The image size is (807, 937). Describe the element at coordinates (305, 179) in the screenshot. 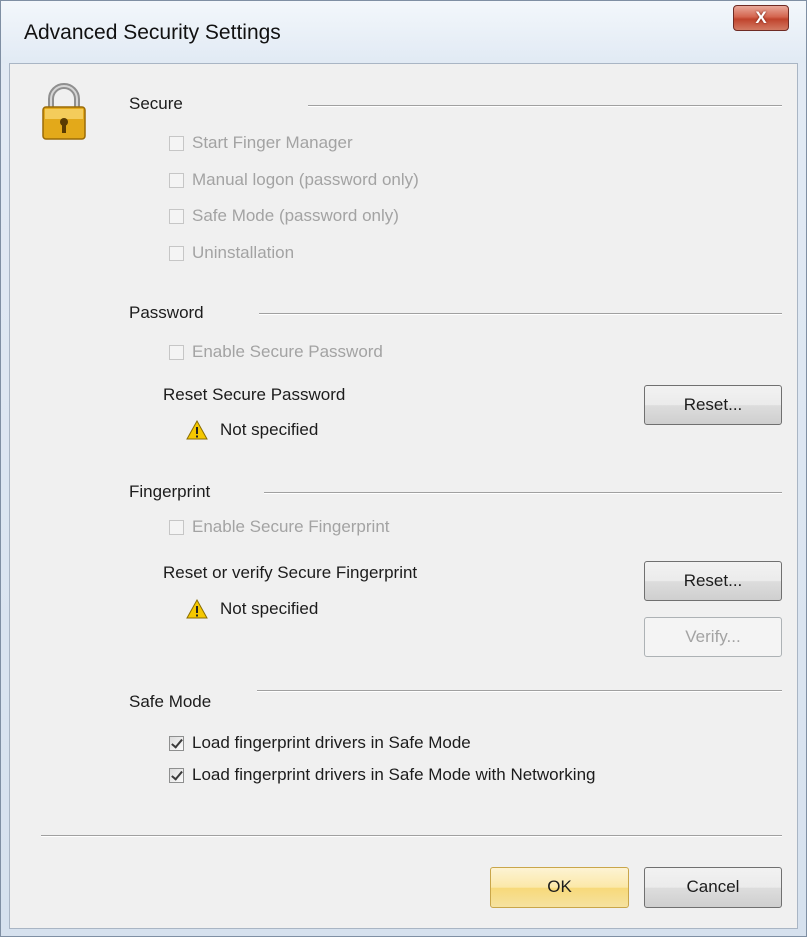

I see `manual-logon-label: Manual logon (password only)` at that location.